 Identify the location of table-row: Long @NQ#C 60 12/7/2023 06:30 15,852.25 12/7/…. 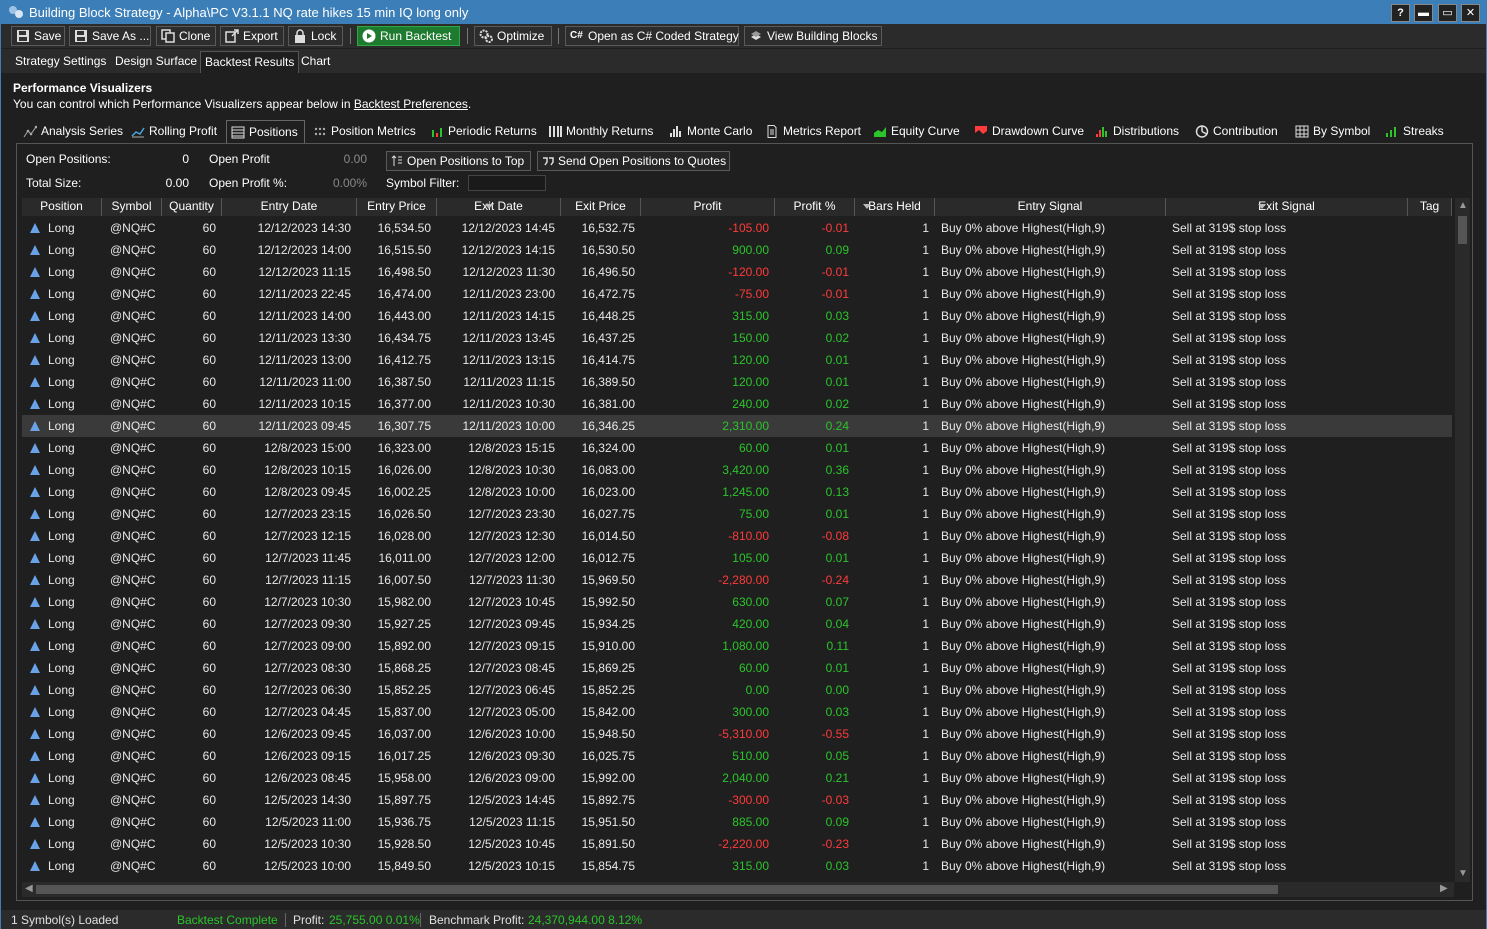
(737, 690).